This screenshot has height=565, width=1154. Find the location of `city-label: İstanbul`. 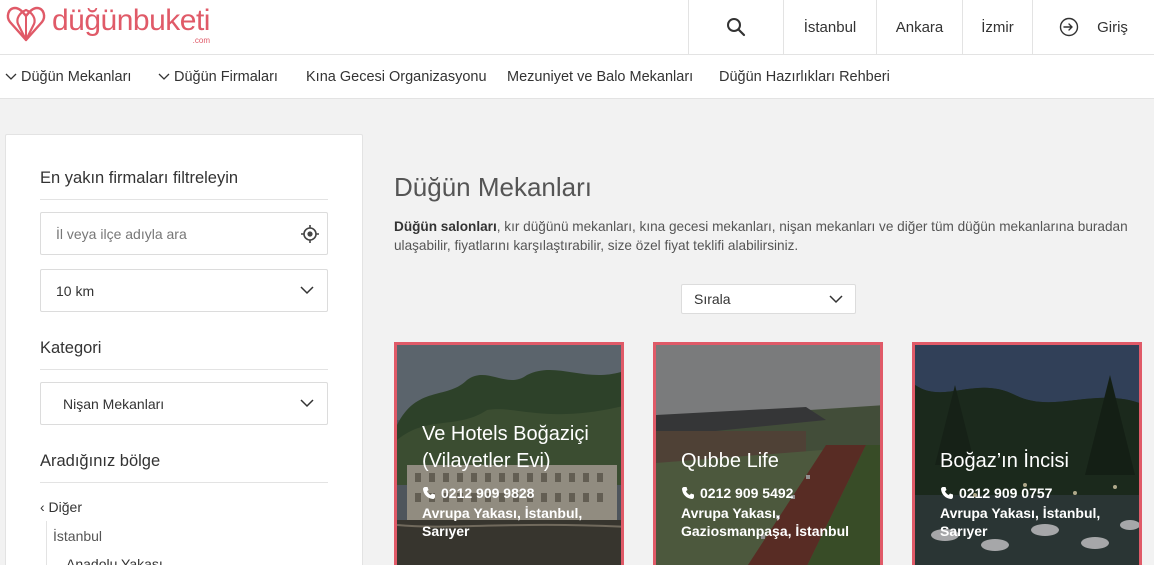

city-label: İstanbul is located at coordinates (830, 27).